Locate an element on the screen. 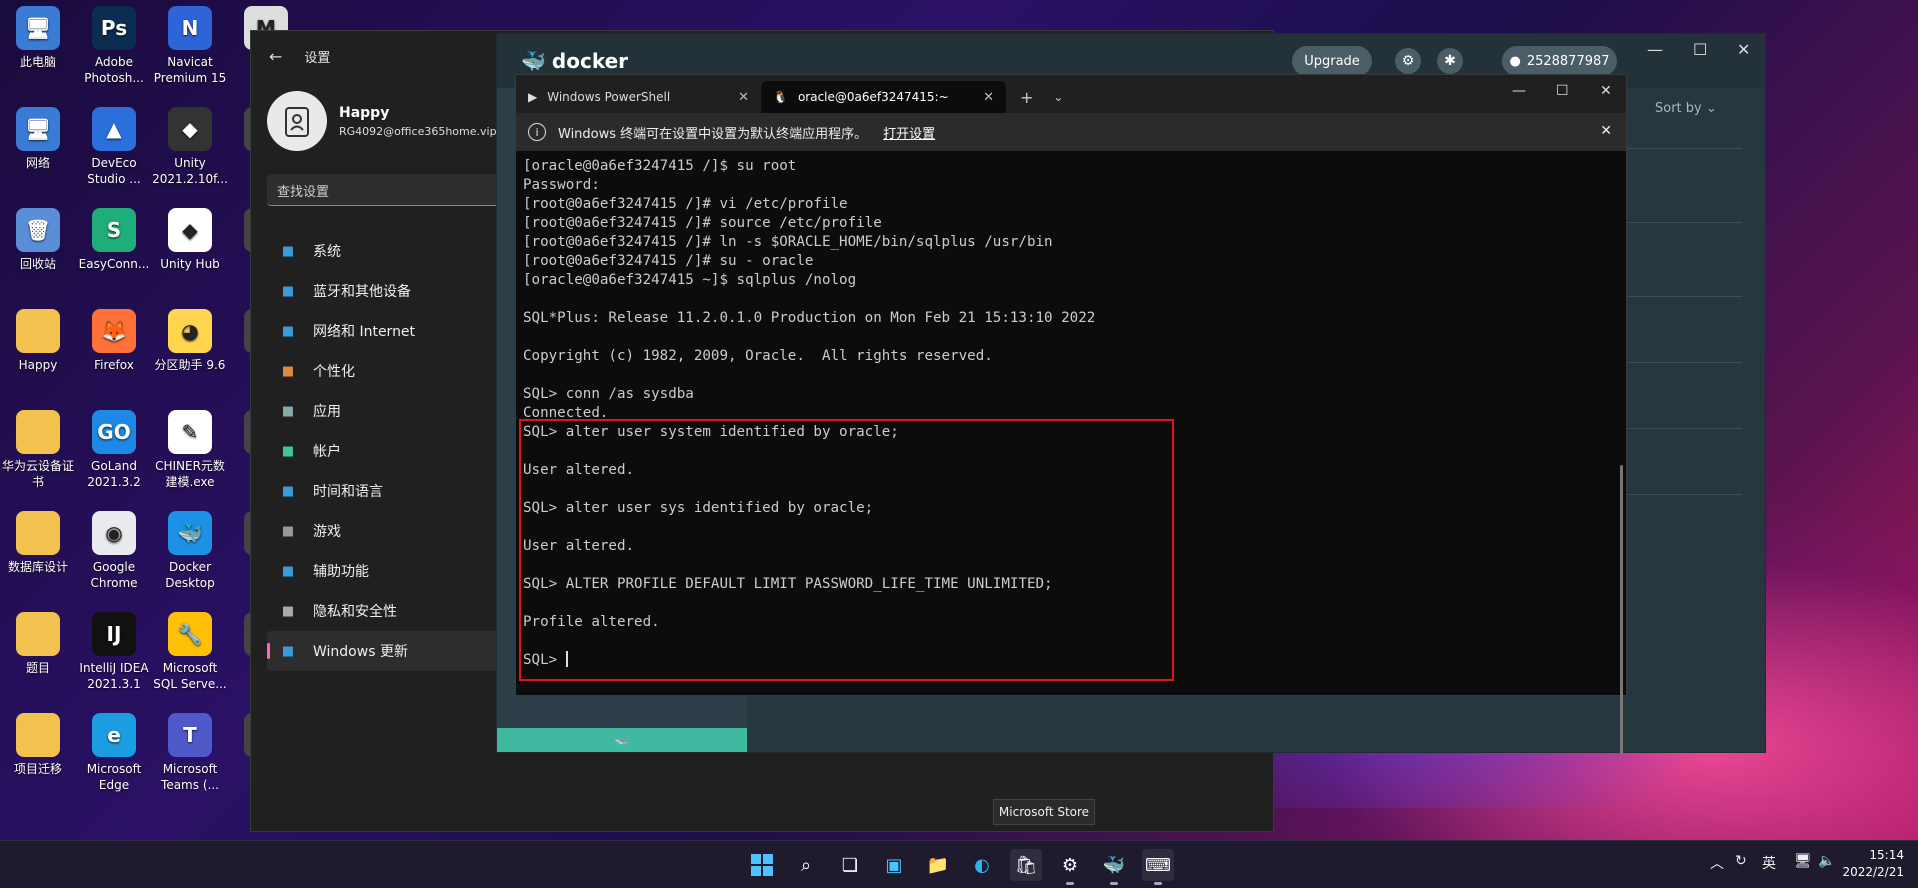 The width and height of the screenshot is (1918, 888). account-button: ● 2528877987 is located at coordinates (1559, 61).